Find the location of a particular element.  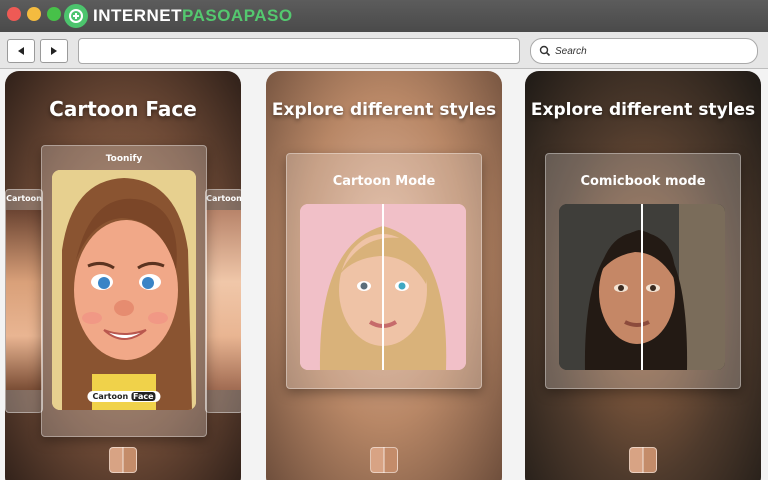

arrow-left-icon is located at coordinates (21, 51).